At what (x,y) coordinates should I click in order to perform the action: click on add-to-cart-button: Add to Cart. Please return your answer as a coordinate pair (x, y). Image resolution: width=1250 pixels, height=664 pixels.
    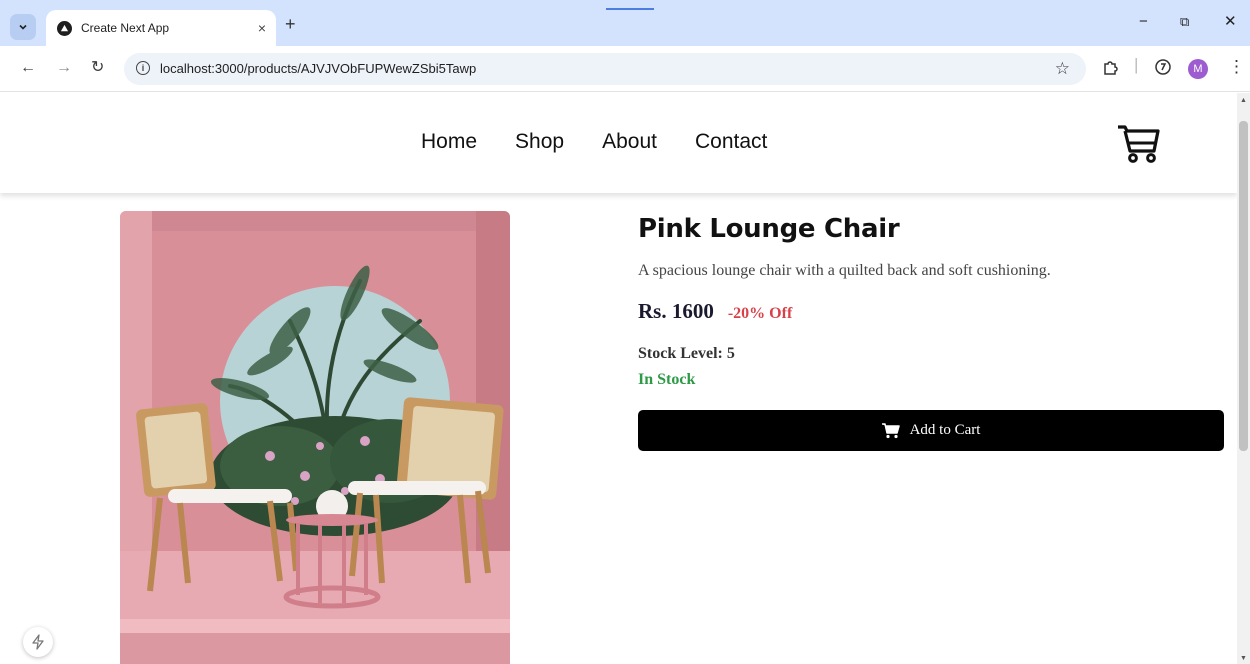
    Looking at the image, I should click on (931, 430).